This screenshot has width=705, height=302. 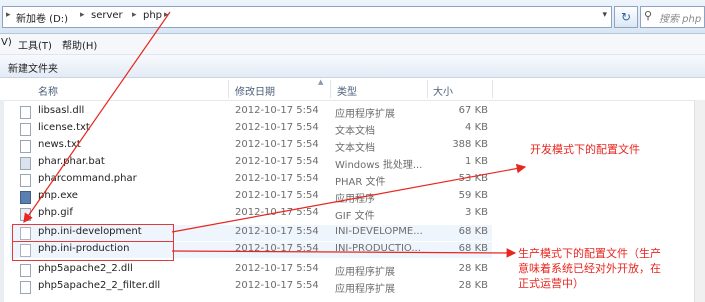 What do you see at coordinates (551, 283) in the screenshot?
I see `annotation-production-line3: 正式运营中）` at bounding box center [551, 283].